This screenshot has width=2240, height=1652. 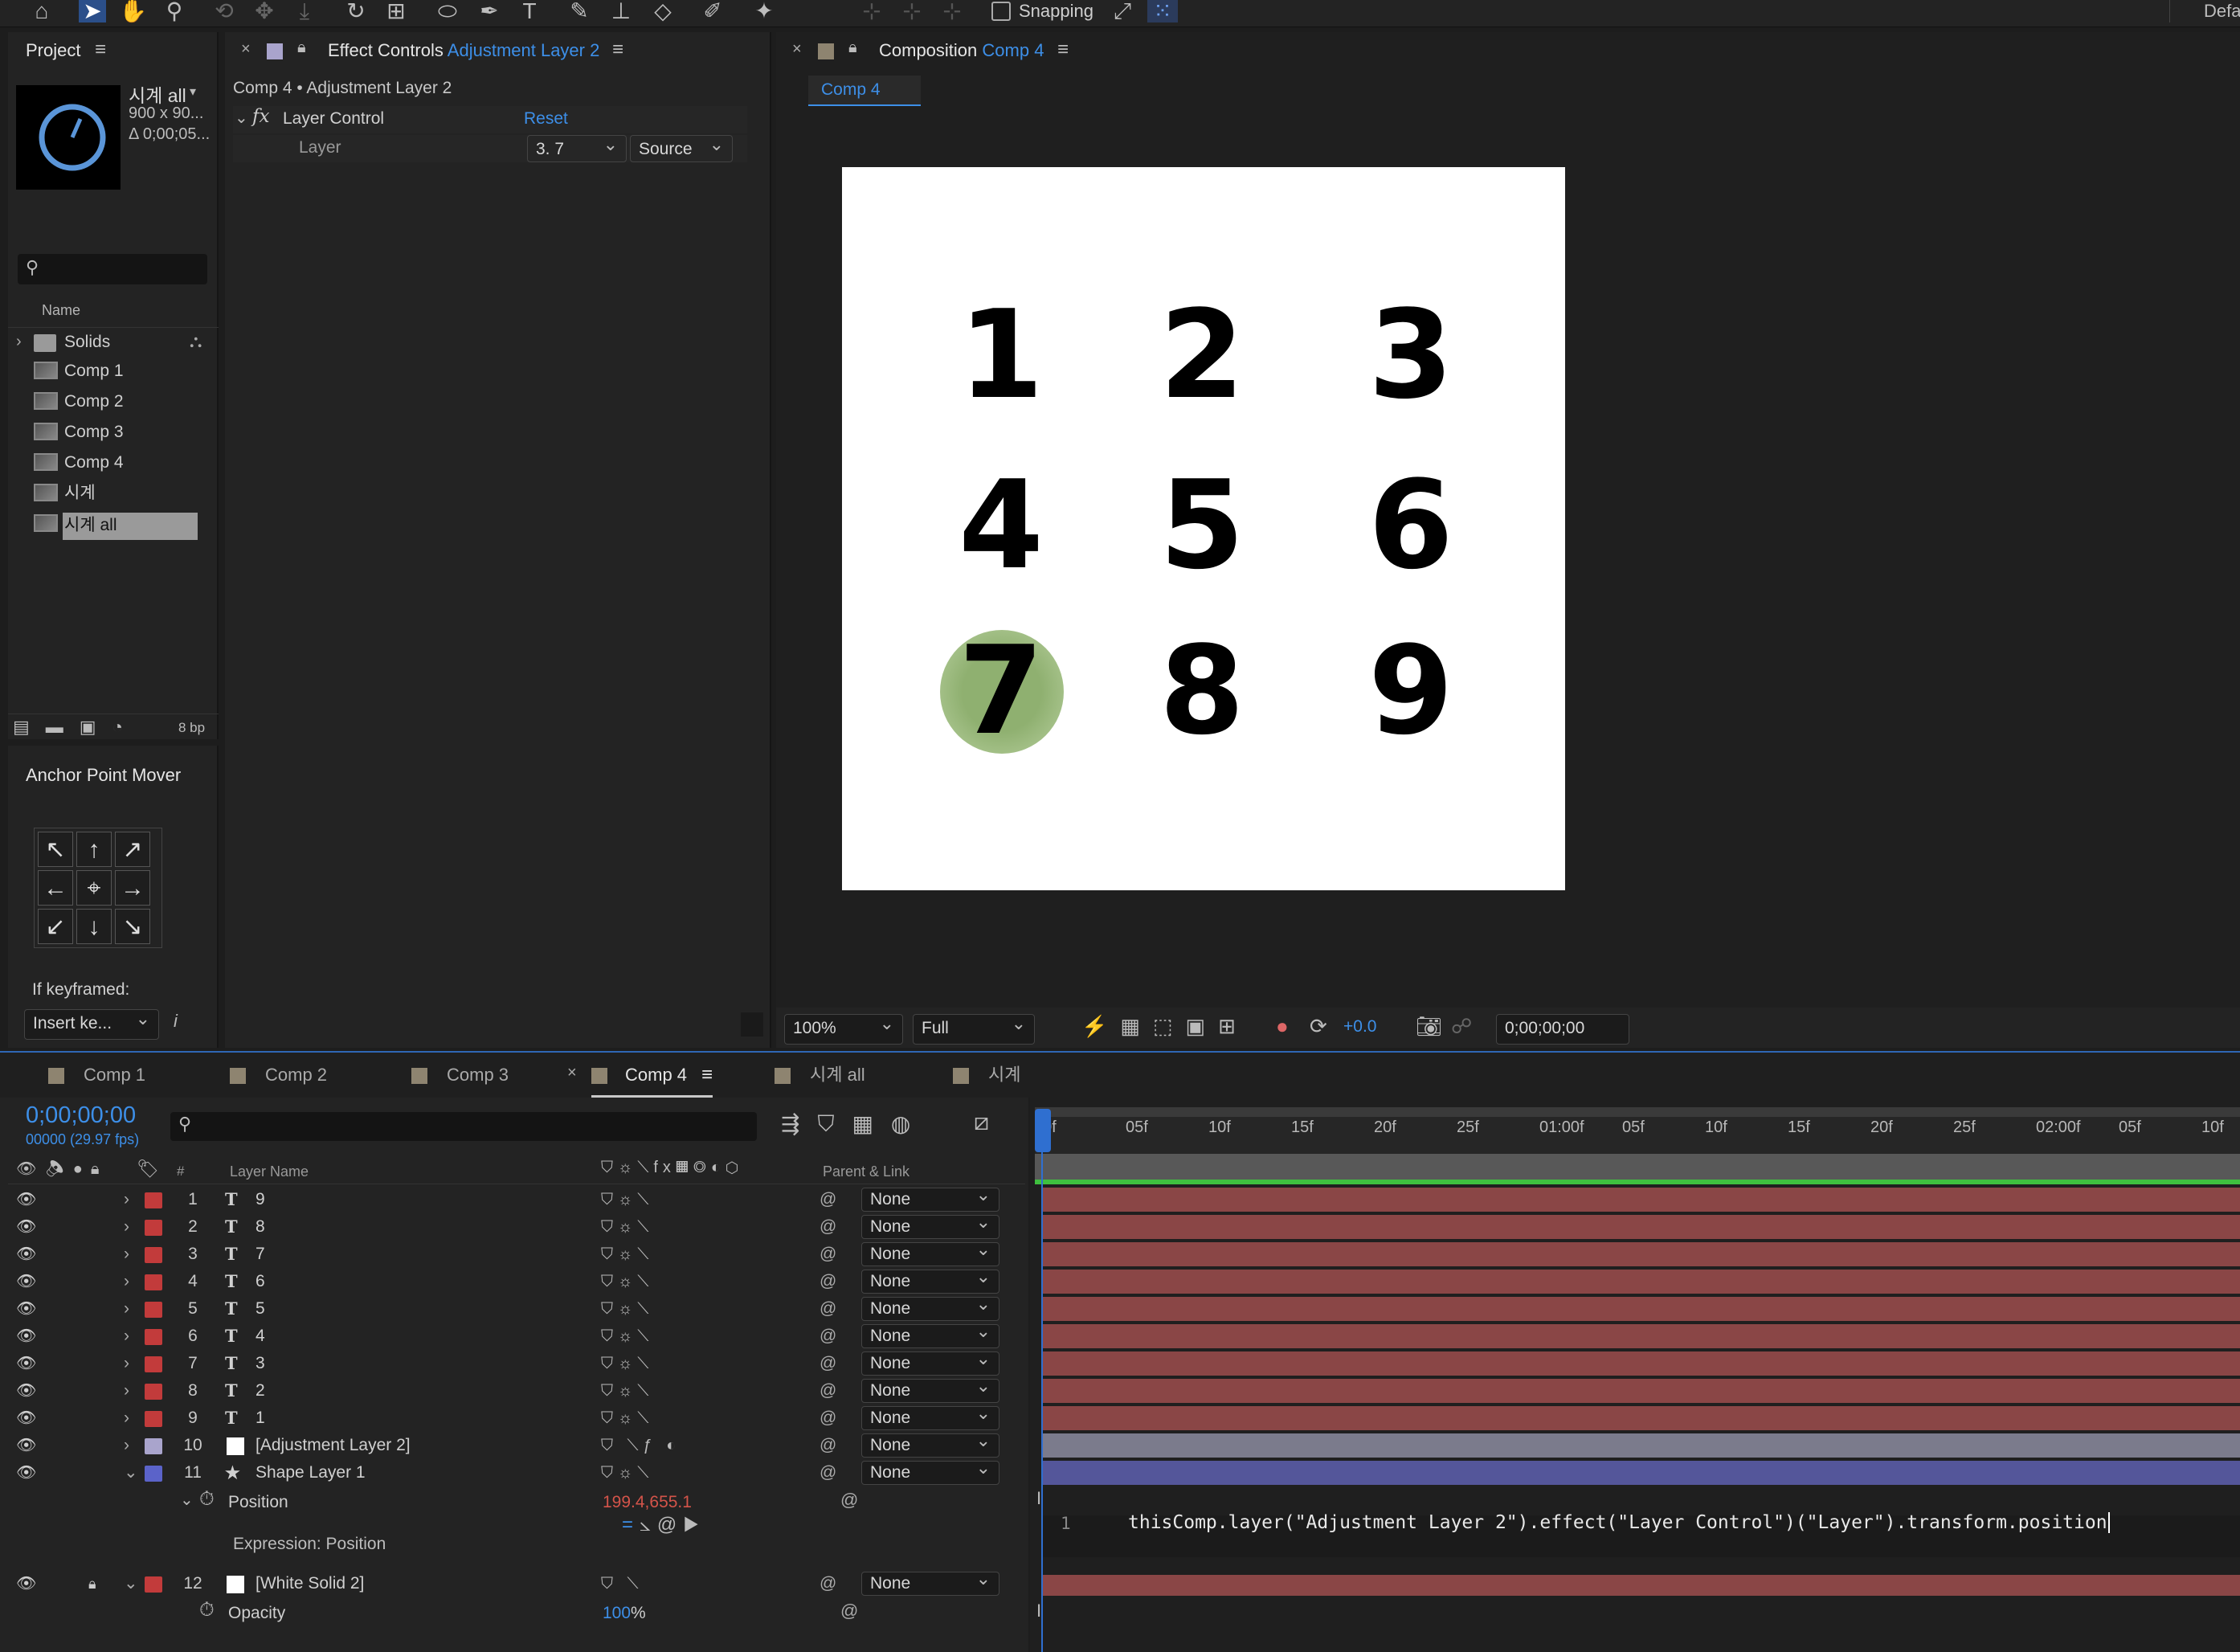 I want to click on snap-options-icon: ⤢, so click(x=1122, y=11).